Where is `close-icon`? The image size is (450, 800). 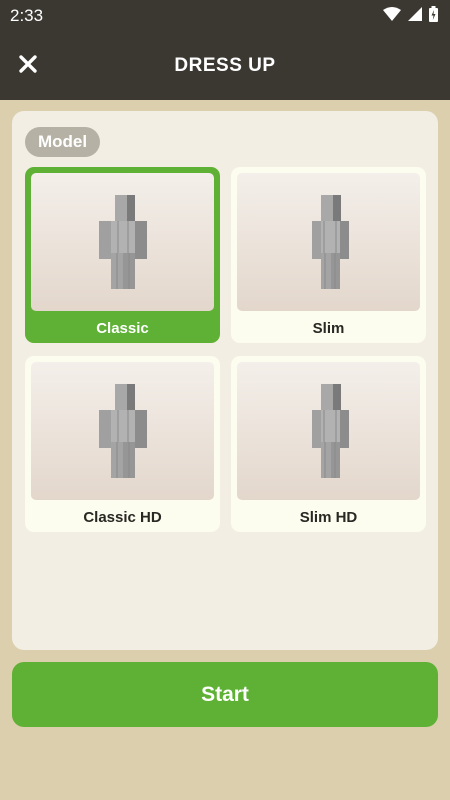 close-icon is located at coordinates (28, 66).